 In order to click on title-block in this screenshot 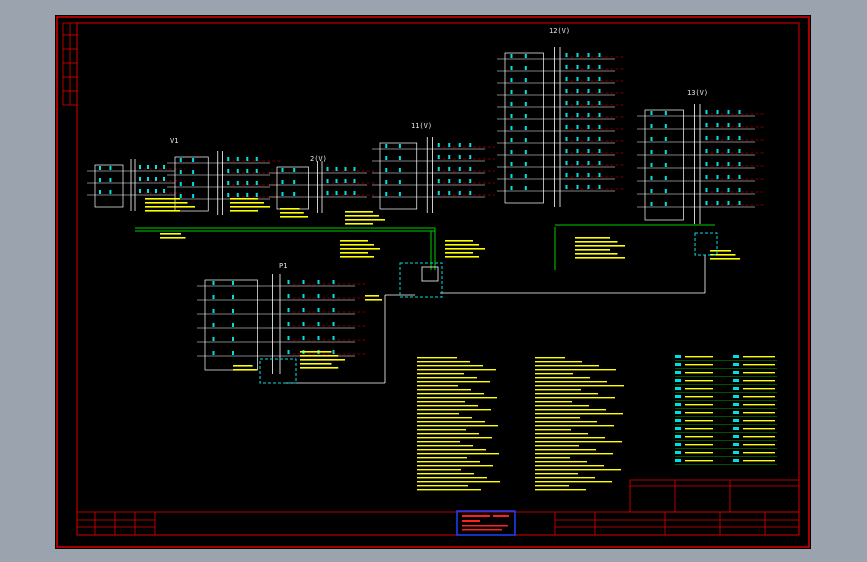, I will do `click(438, 507)`.